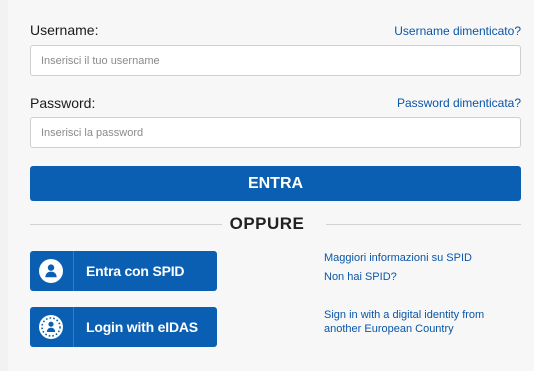 The image size is (534, 371). I want to click on eidas-info-line-2: another European Country, so click(389, 329).